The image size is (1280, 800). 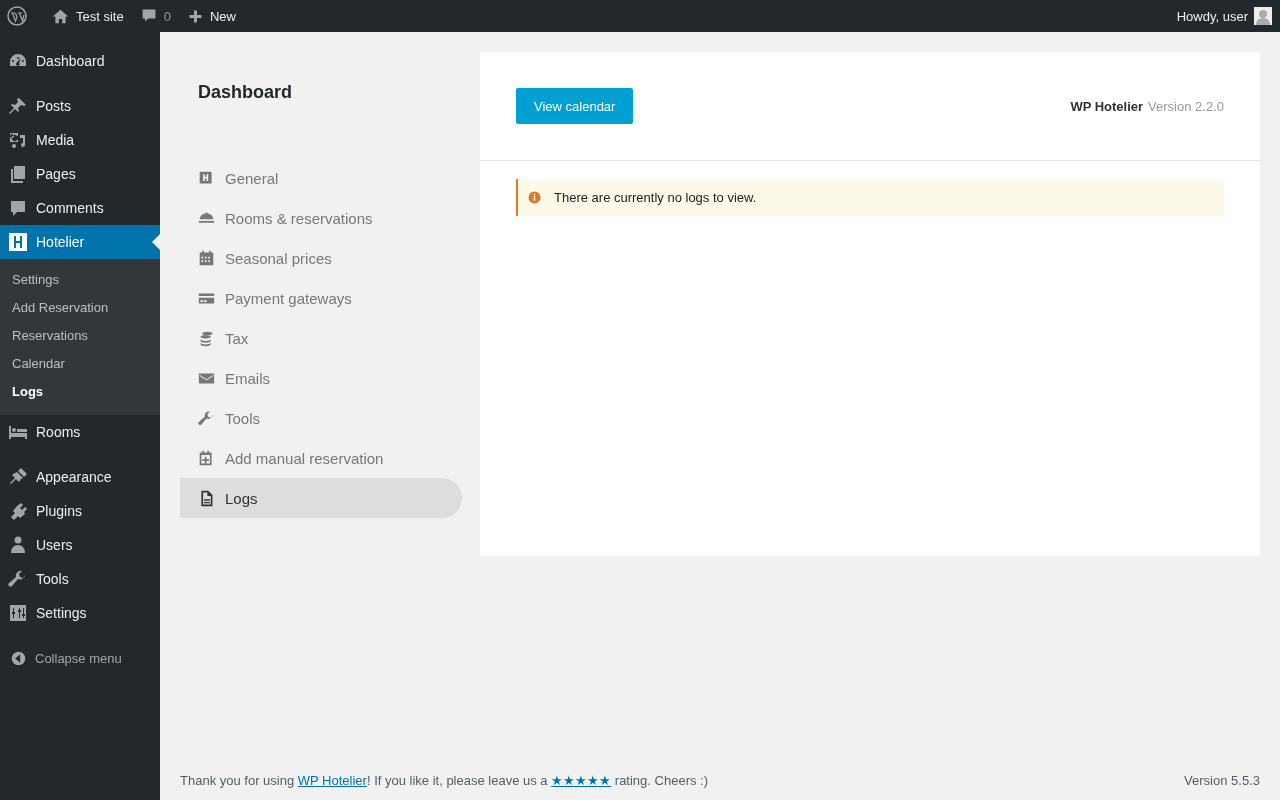 What do you see at coordinates (206, 418) in the screenshot?
I see `wrench-icon` at bounding box center [206, 418].